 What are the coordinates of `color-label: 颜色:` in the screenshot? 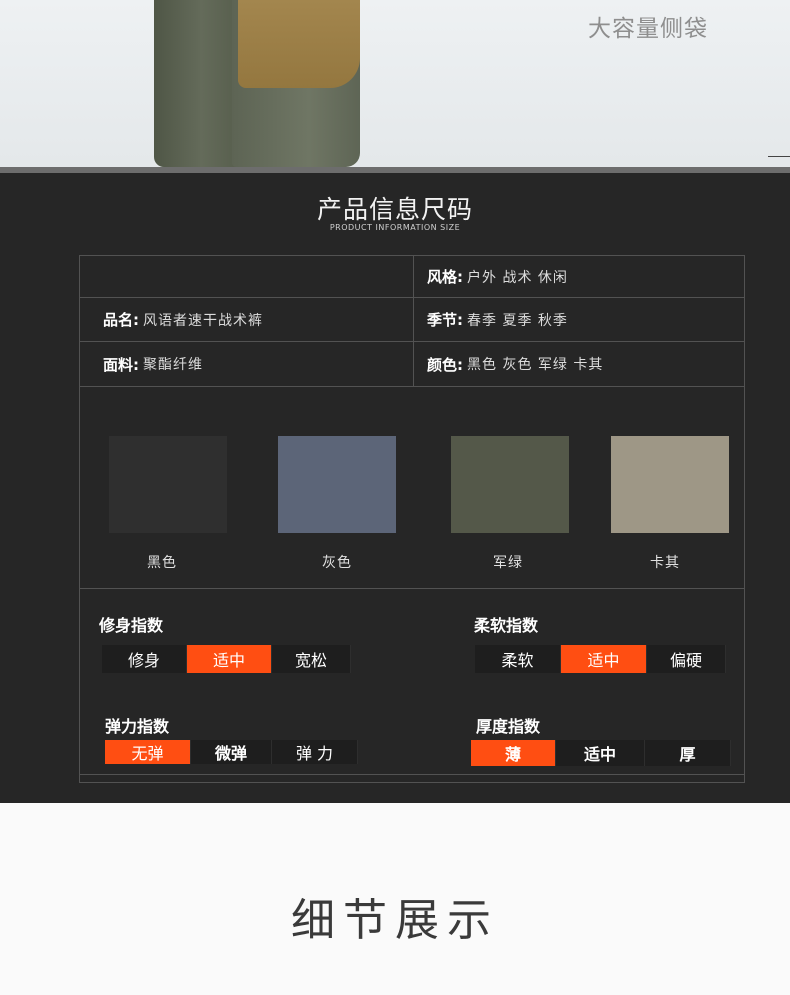 It's located at (445, 364).